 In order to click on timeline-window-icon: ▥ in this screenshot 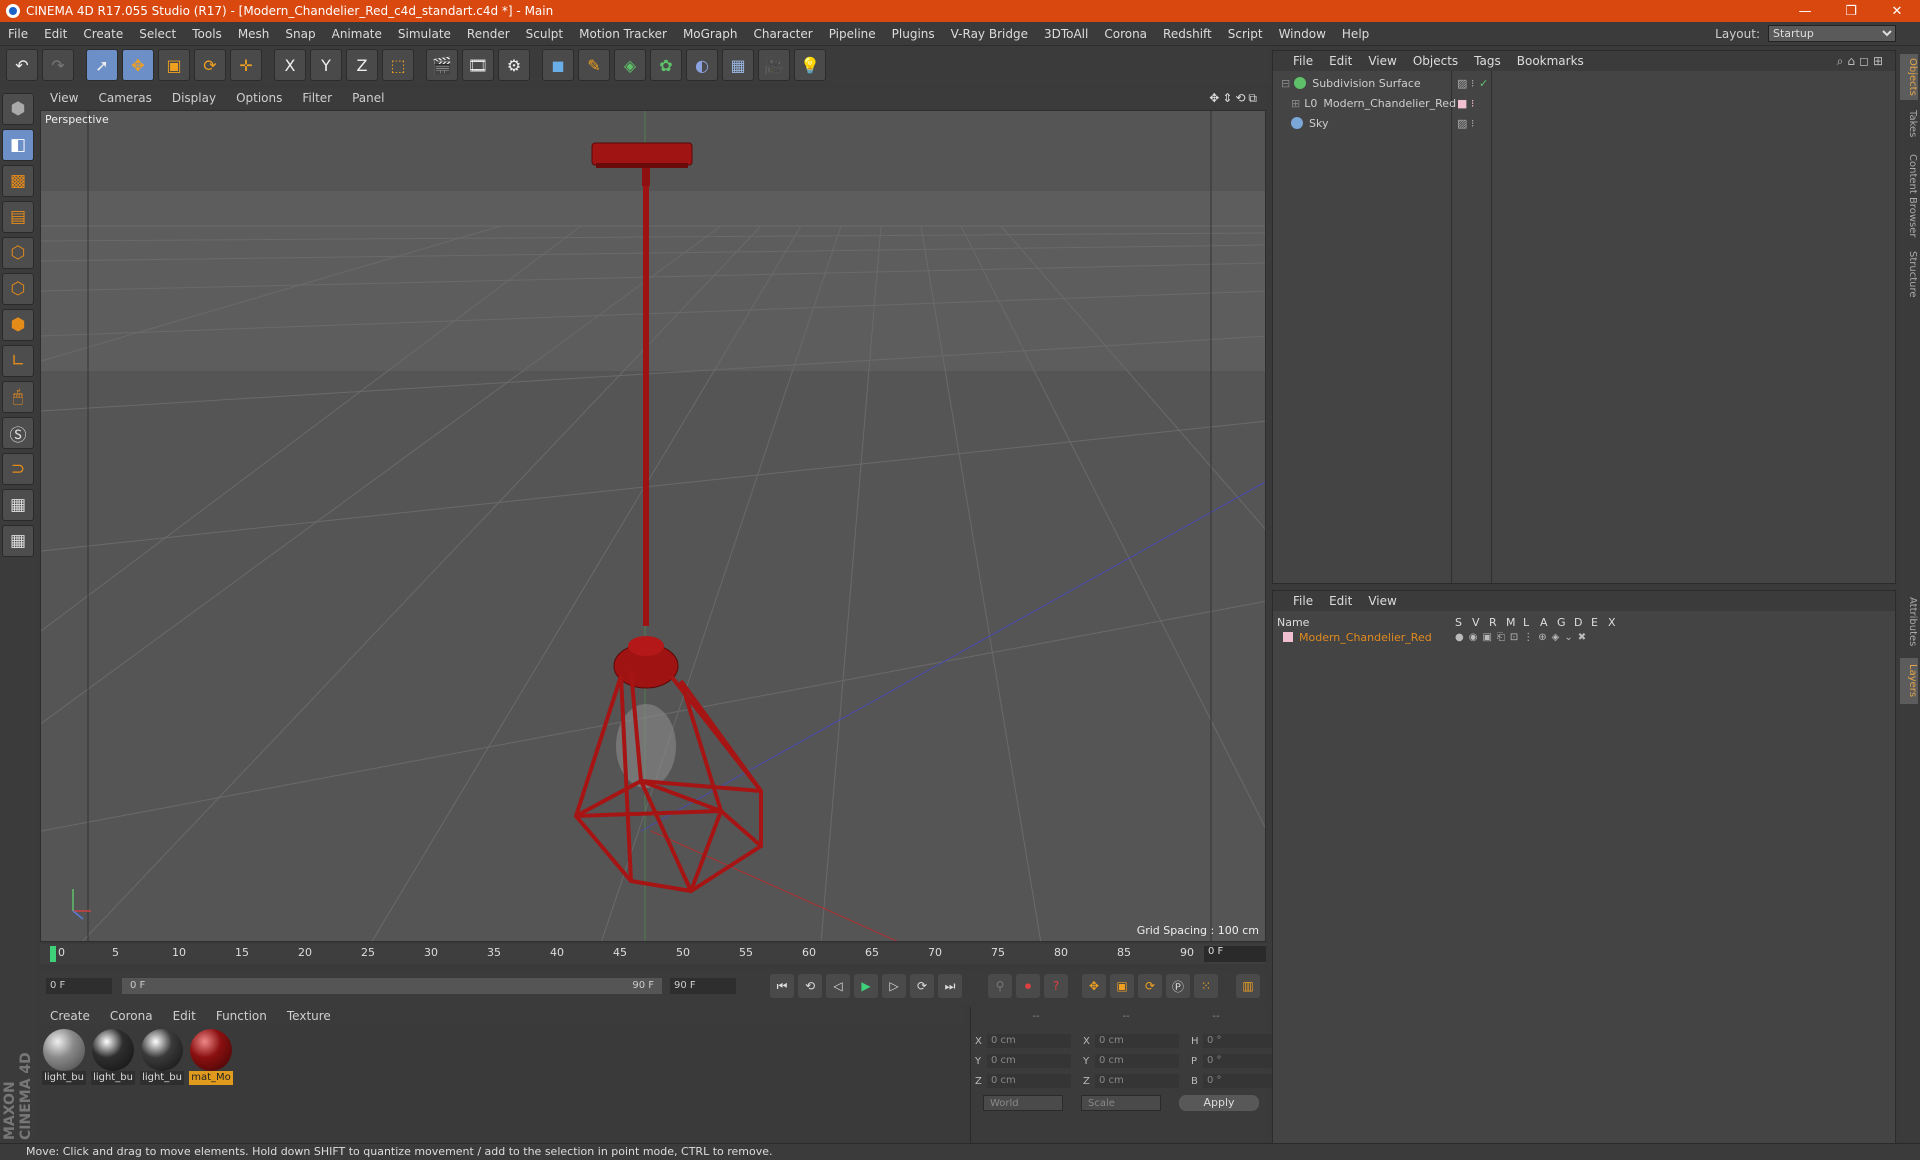, I will do `click(1248, 986)`.